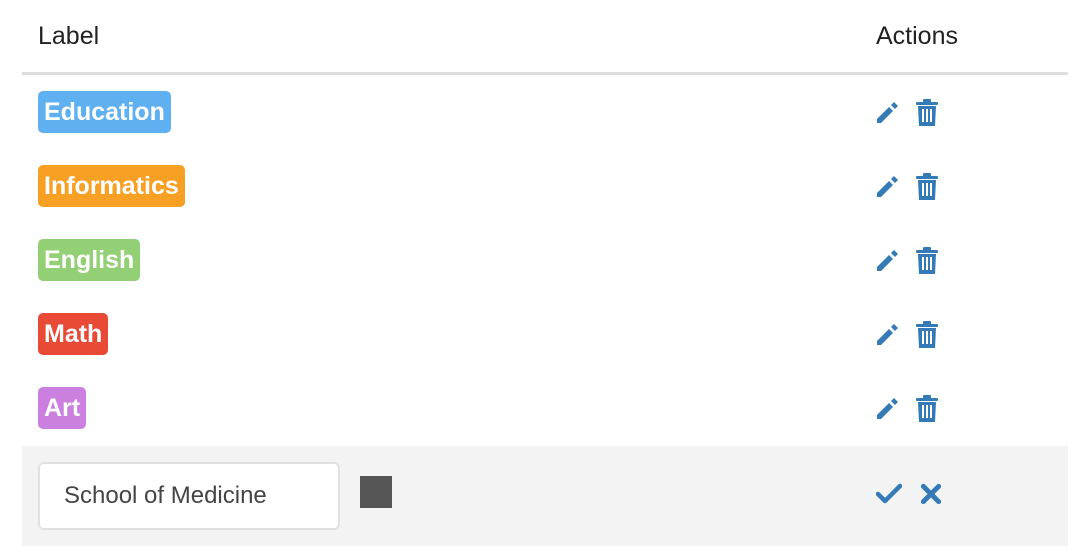  I want to click on label-tag: Math, so click(73, 334).